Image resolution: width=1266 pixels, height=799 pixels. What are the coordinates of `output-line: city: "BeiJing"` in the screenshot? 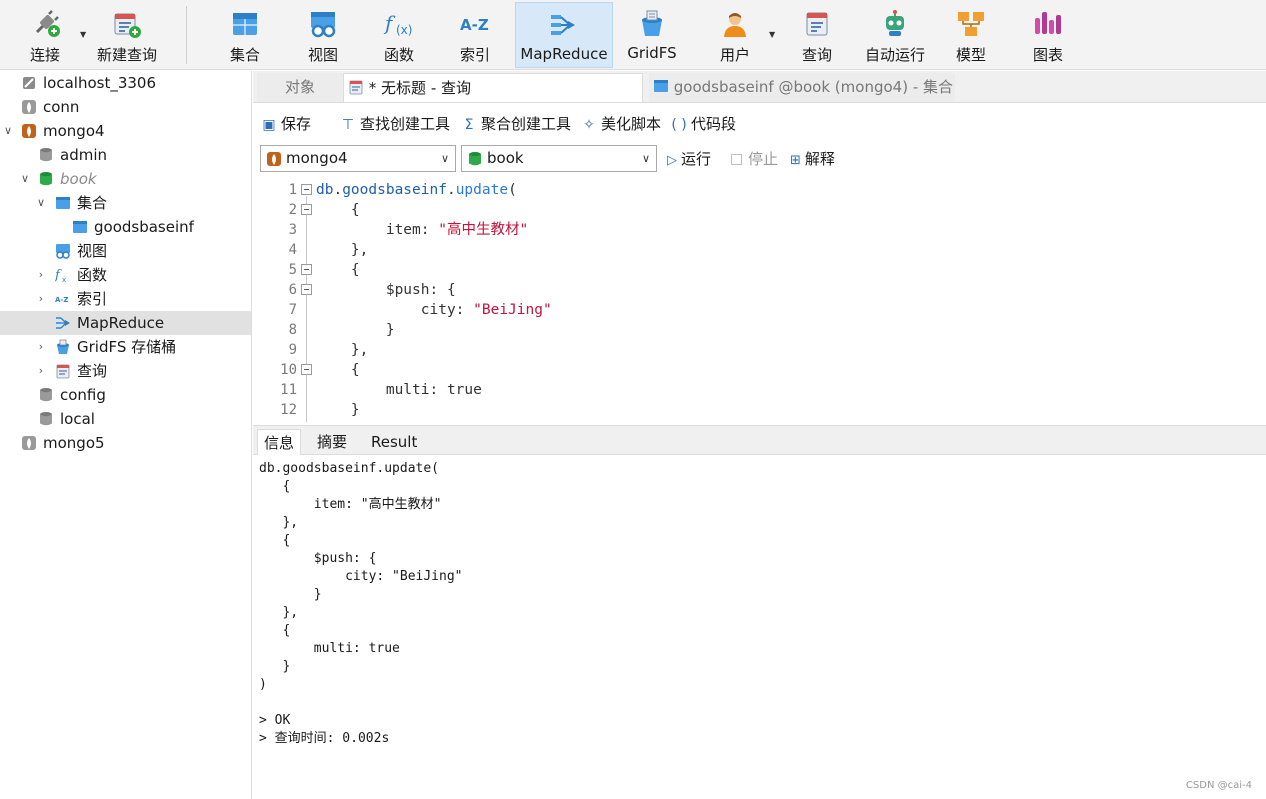 It's located at (361, 576).